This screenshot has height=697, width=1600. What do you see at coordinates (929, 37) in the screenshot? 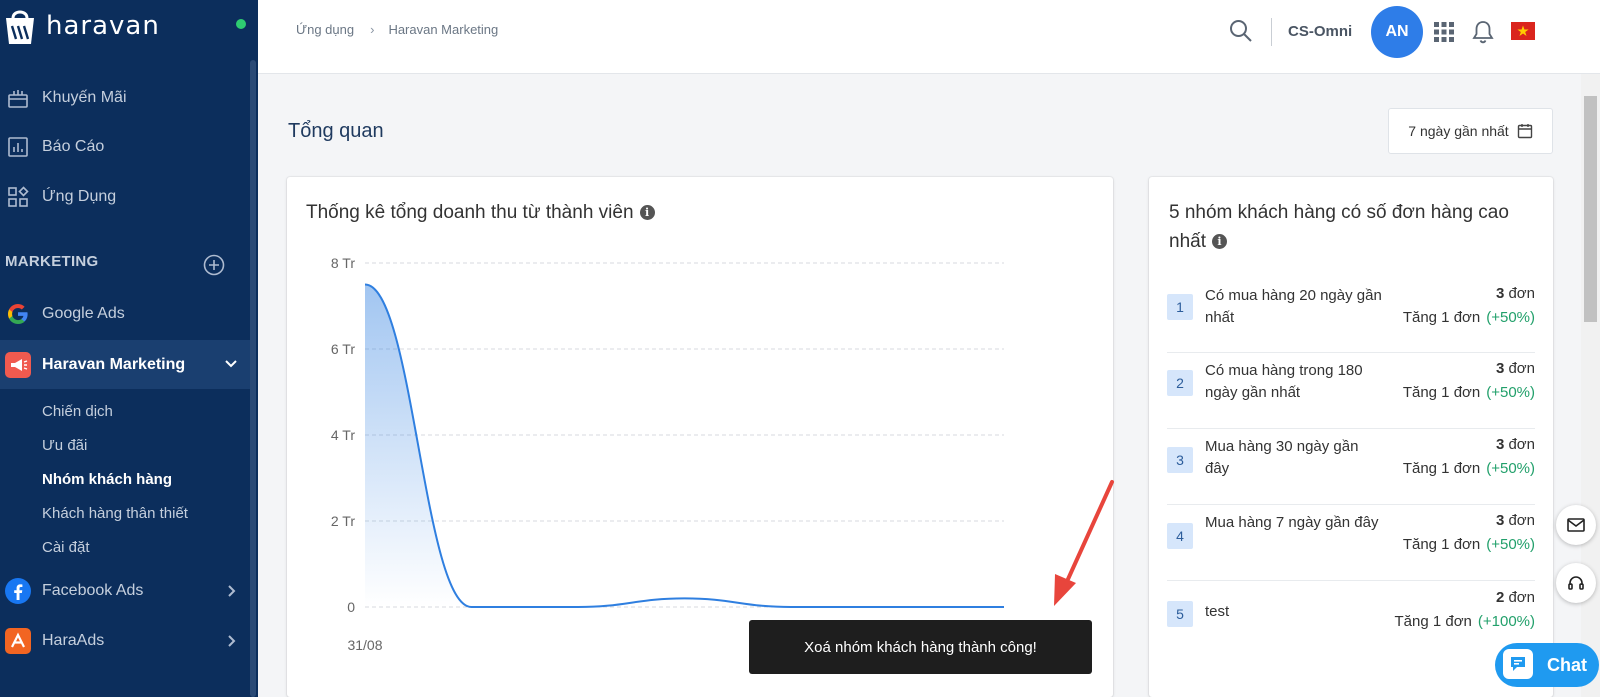
I see `top-header: Ứng dụng › Haravan Marketing CS-Omni AN` at bounding box center [929, 37].